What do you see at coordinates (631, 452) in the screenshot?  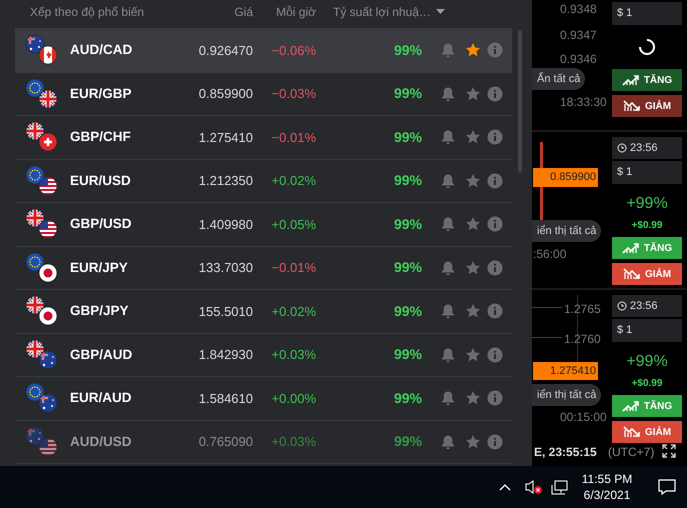 I see `timezone-label: (UTC+7)` at bounding box center [631, 452].